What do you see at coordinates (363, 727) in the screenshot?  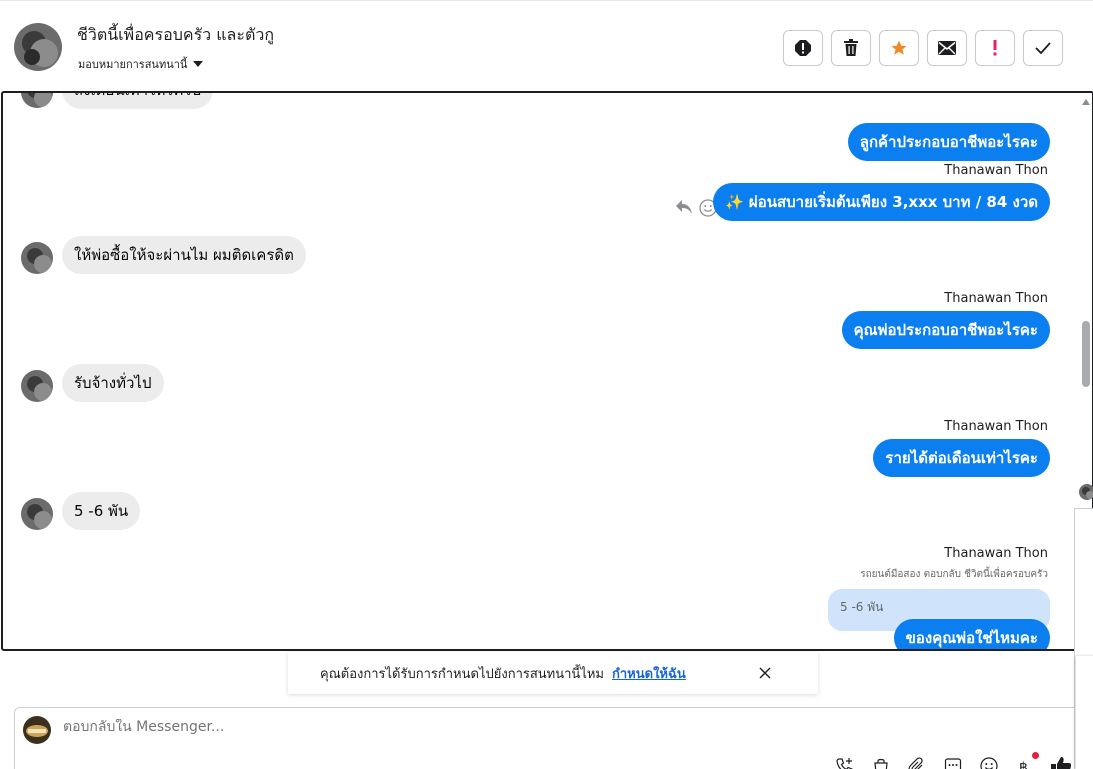 I see `message-input` at bounding box center [363, 727].